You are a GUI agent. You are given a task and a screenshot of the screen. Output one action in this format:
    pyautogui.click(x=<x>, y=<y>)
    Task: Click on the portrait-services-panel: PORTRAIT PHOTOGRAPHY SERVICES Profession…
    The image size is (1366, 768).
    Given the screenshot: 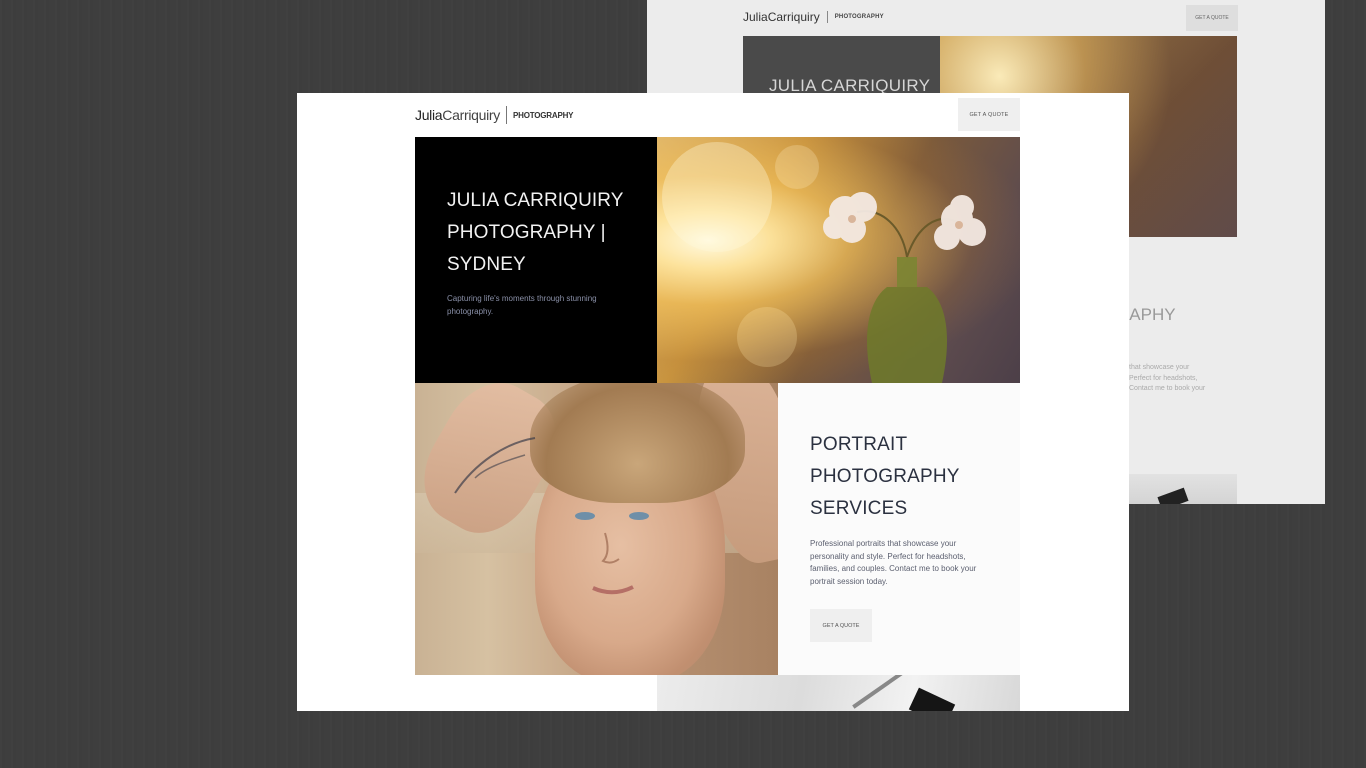 What is the action you would take?
    pyautogui.click(x=899, y=529)
    